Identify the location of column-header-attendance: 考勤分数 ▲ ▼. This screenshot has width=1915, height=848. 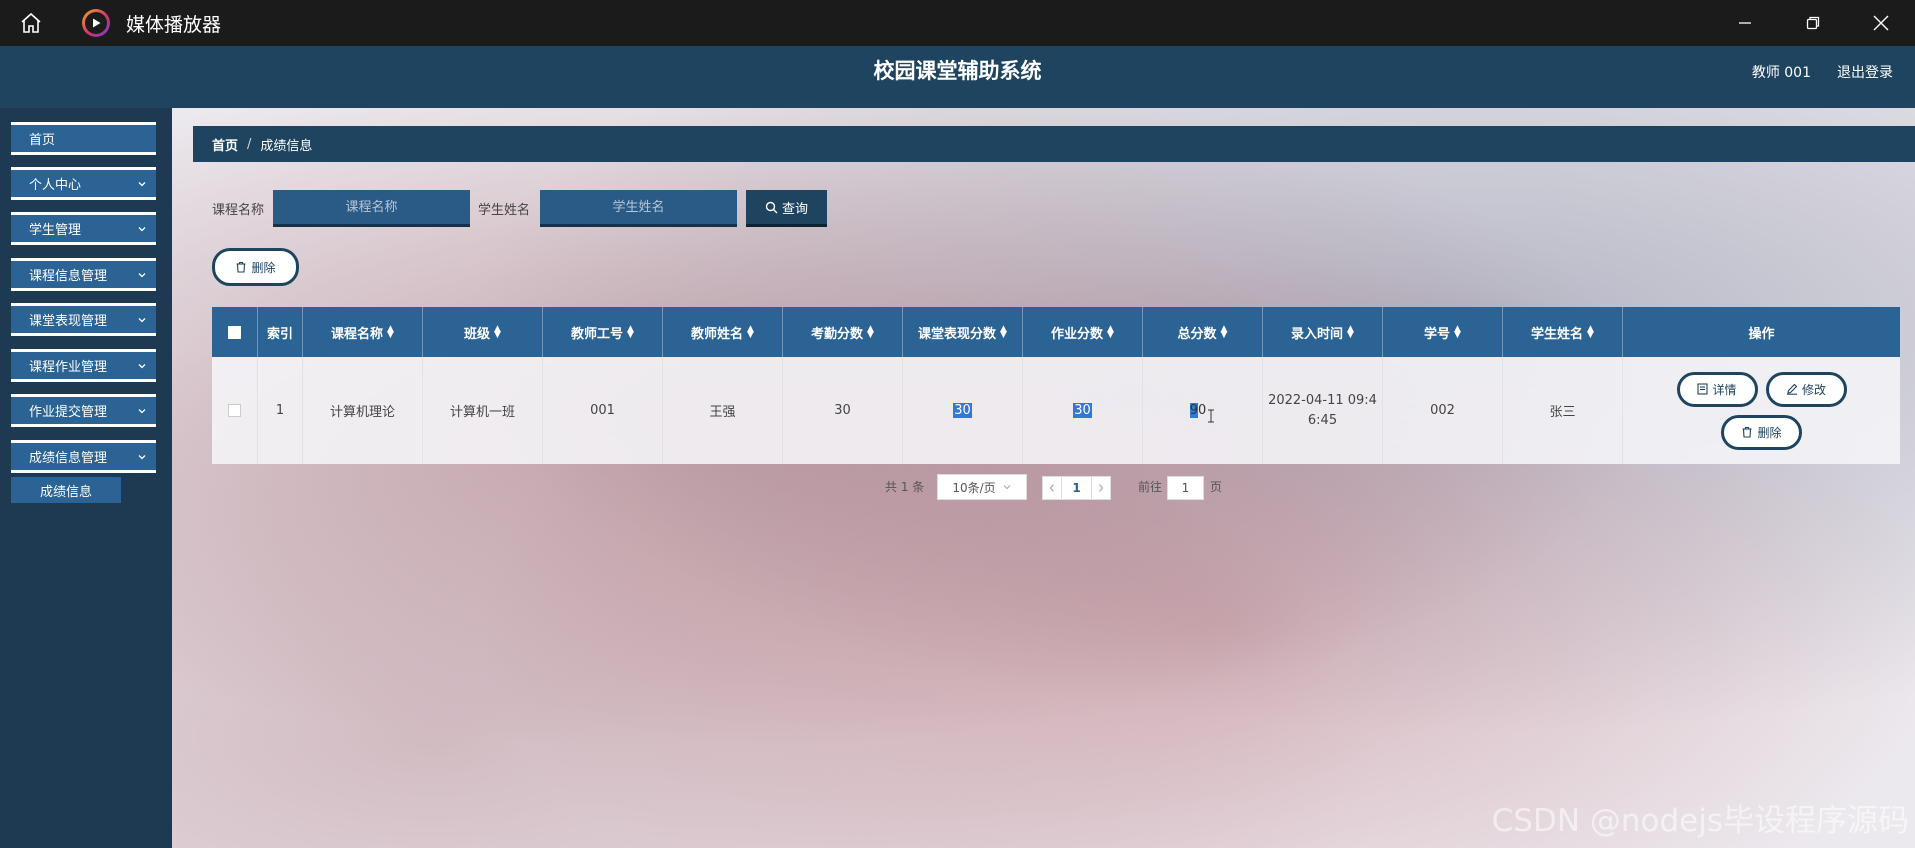
(843, 332).